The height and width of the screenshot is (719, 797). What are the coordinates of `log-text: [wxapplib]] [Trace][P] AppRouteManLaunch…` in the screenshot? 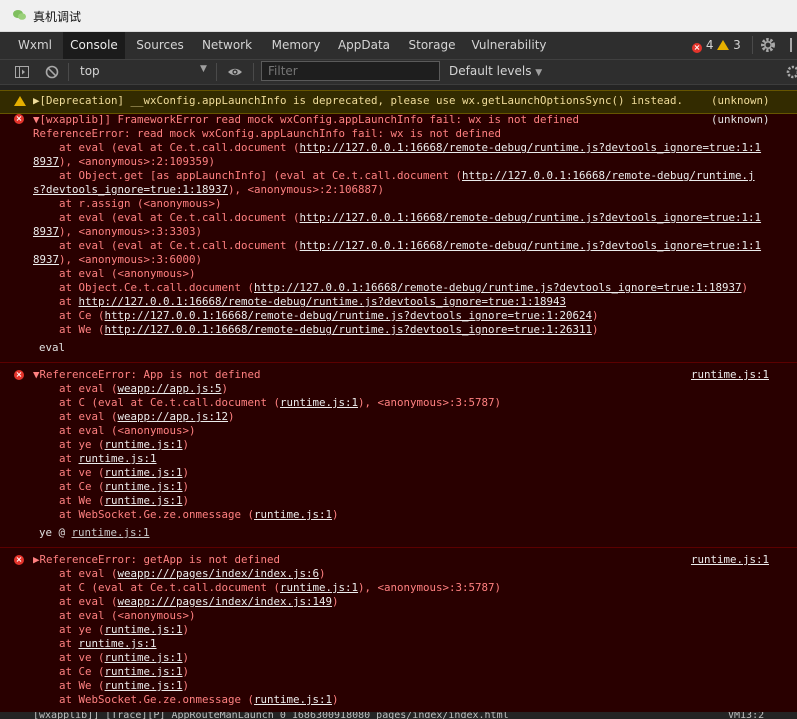 It's located at (271, 715).